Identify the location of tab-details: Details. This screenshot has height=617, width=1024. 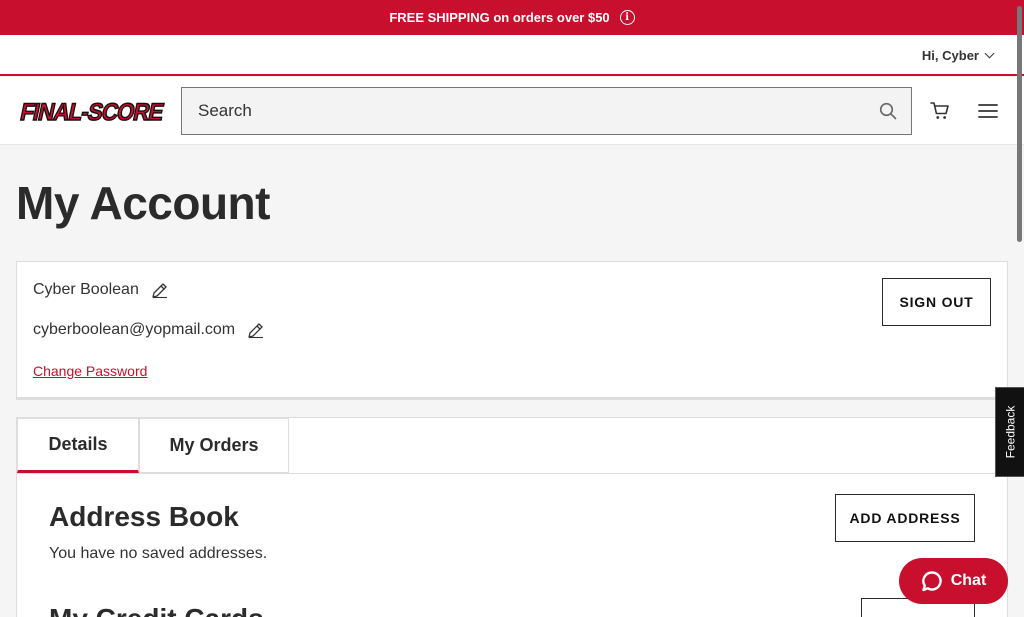
(78, 445).